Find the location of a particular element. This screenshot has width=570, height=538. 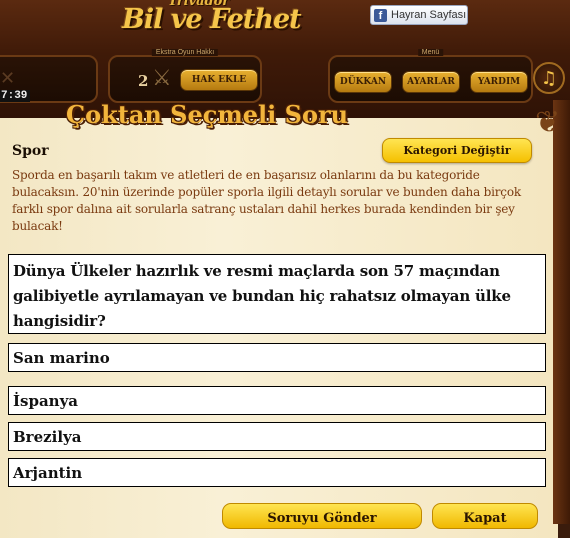

facebook-button-label: Hayran Sayfası is located at coordinates (429, 15).